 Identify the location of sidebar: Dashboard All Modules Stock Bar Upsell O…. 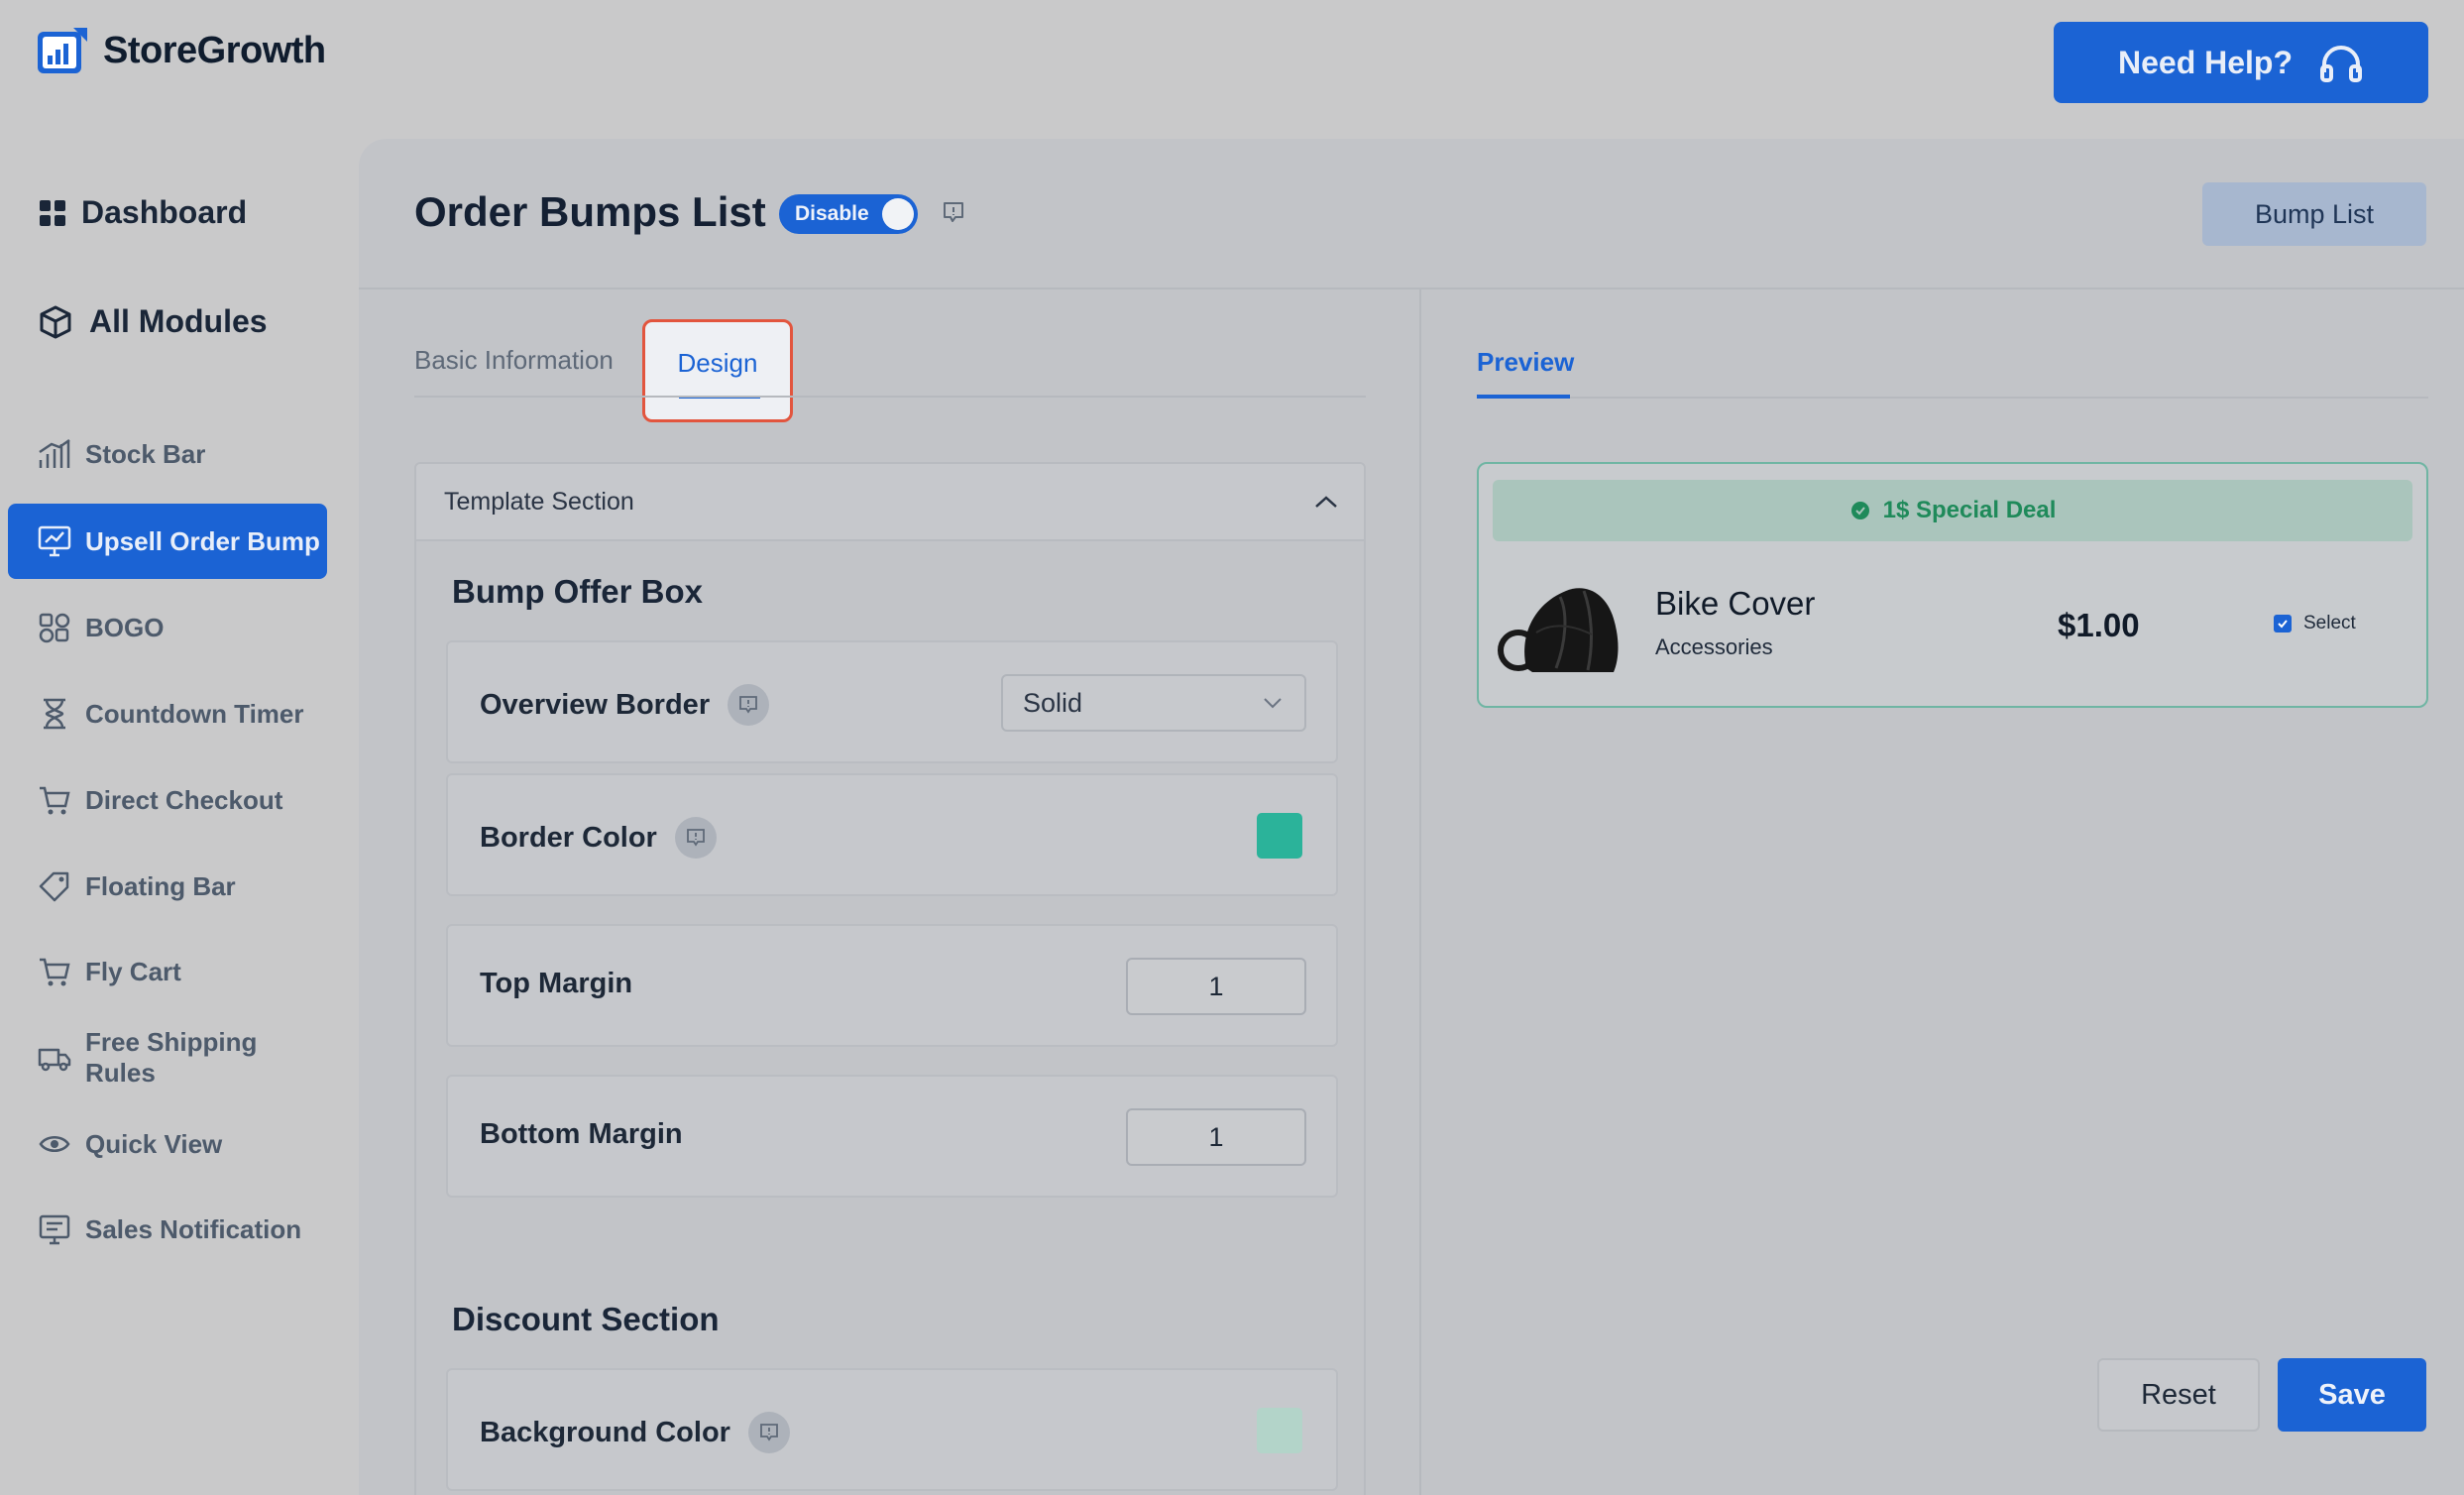
(179, 817).